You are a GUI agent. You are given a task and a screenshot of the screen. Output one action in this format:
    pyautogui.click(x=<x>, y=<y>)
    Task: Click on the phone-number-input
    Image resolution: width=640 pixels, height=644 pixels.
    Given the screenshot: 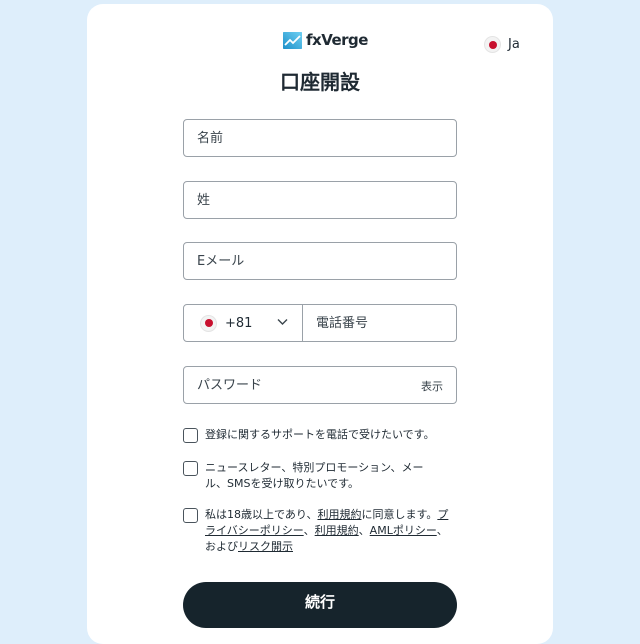 What is the action you would take?
    pyautogui.click(x=379, y=323)
    